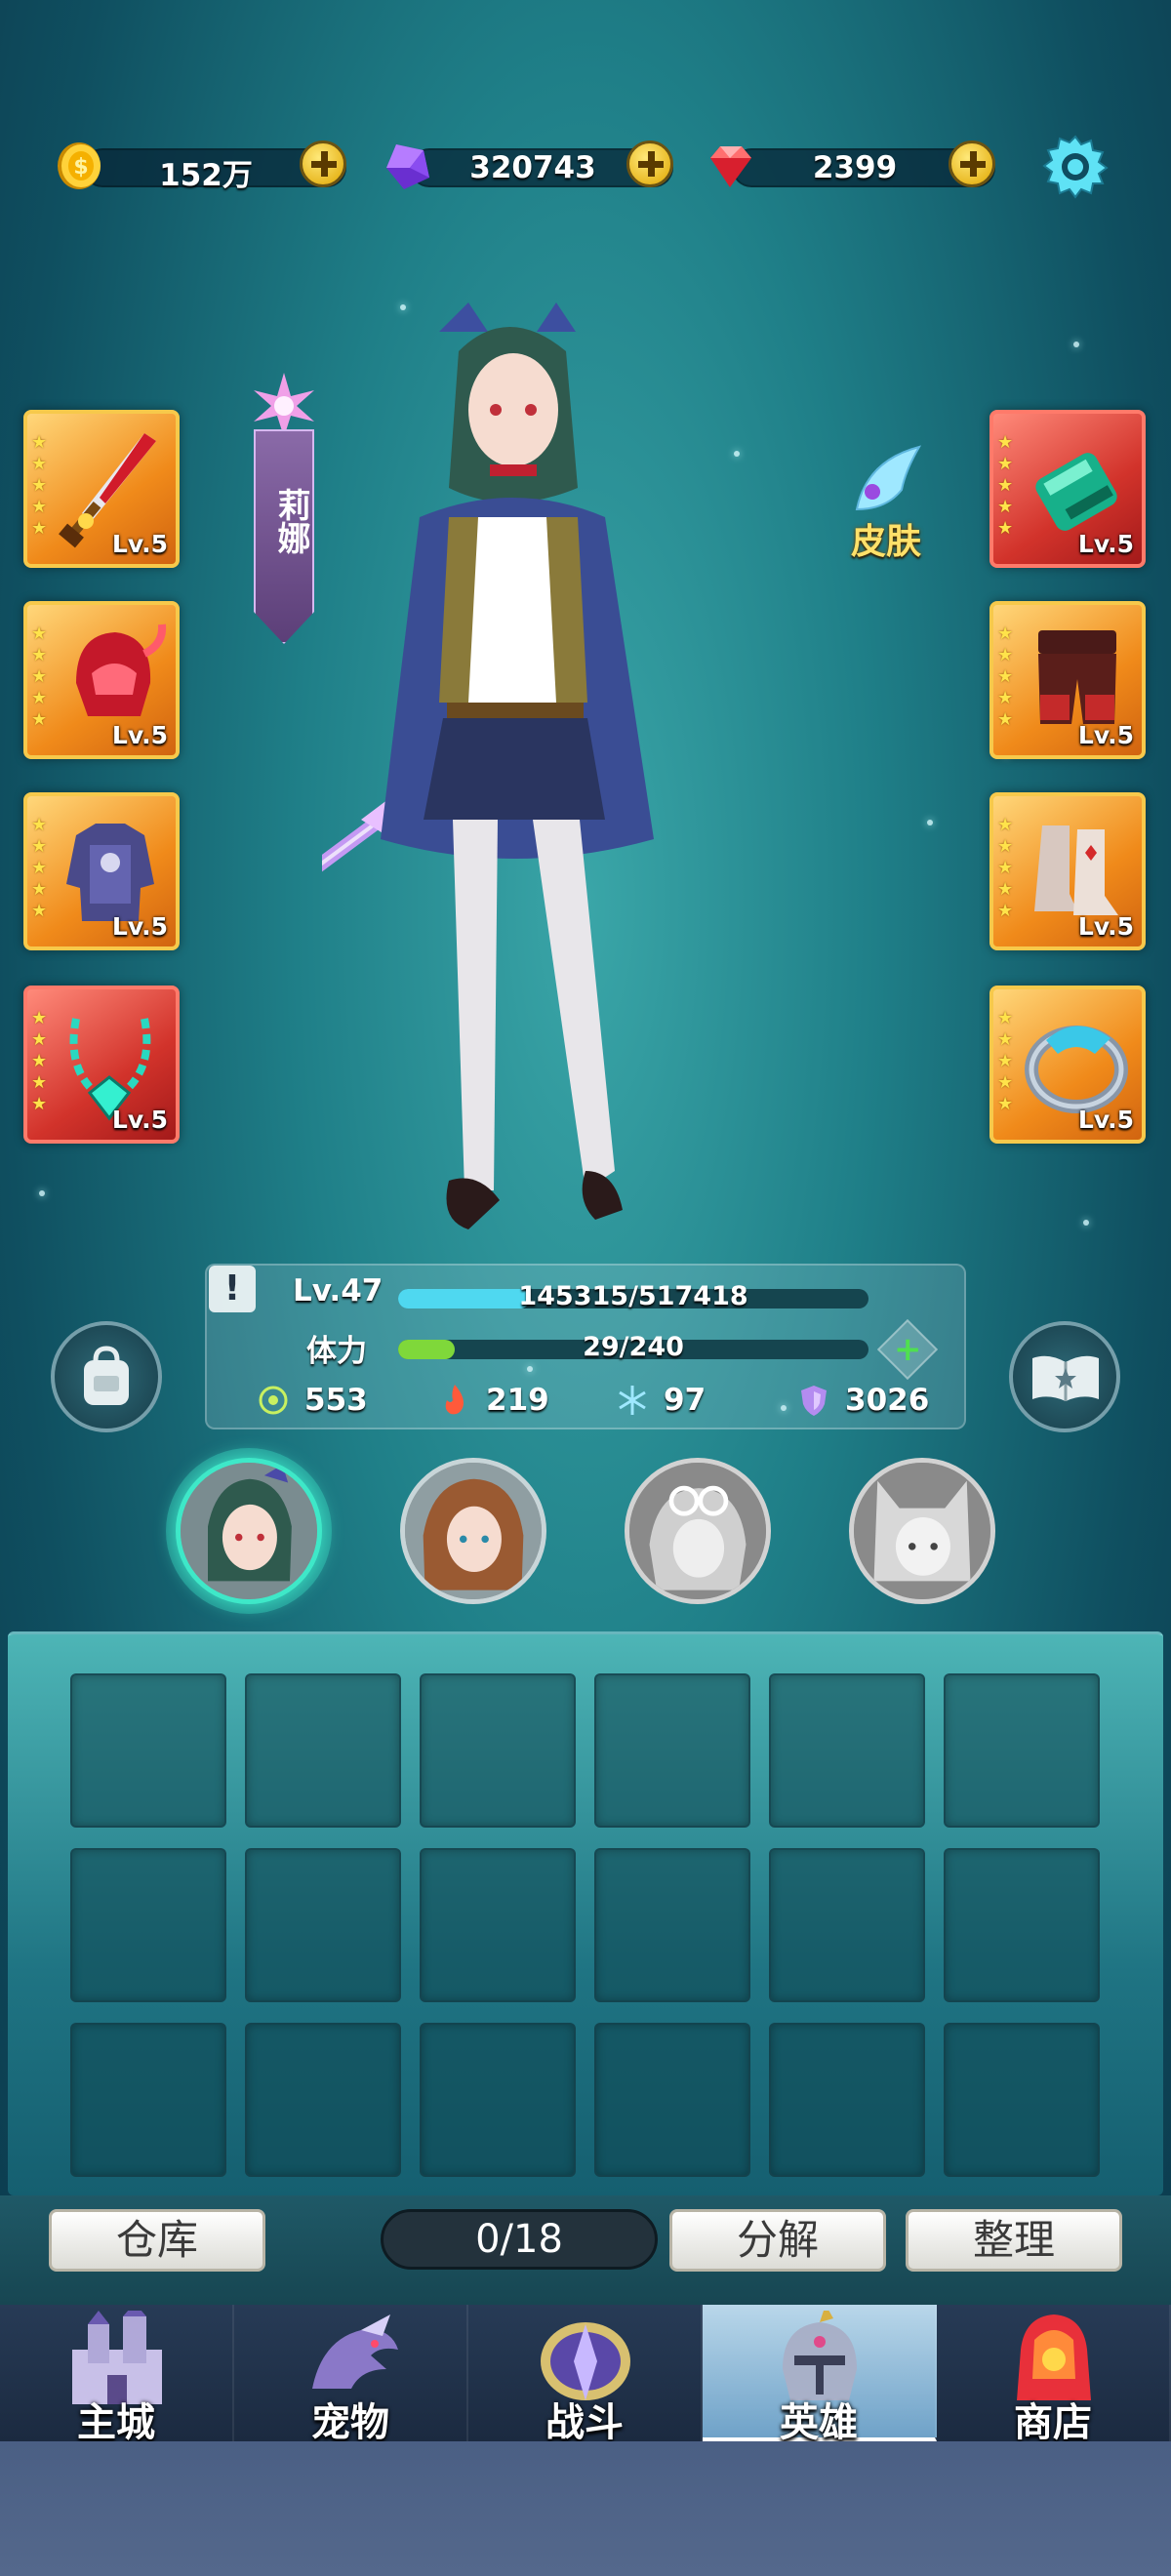  Describe the element at coordinates (1067, 871) in the screenshot. I see `equip-slot-boots: ★ ★ ★ ★ ★ Lv.5` at that location.